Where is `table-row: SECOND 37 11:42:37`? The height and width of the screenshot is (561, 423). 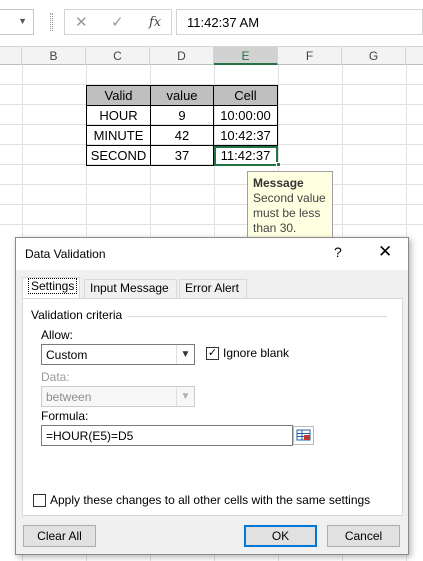 table-row: SECOND 37 11:42:37 is located at coordinates (182, 155).